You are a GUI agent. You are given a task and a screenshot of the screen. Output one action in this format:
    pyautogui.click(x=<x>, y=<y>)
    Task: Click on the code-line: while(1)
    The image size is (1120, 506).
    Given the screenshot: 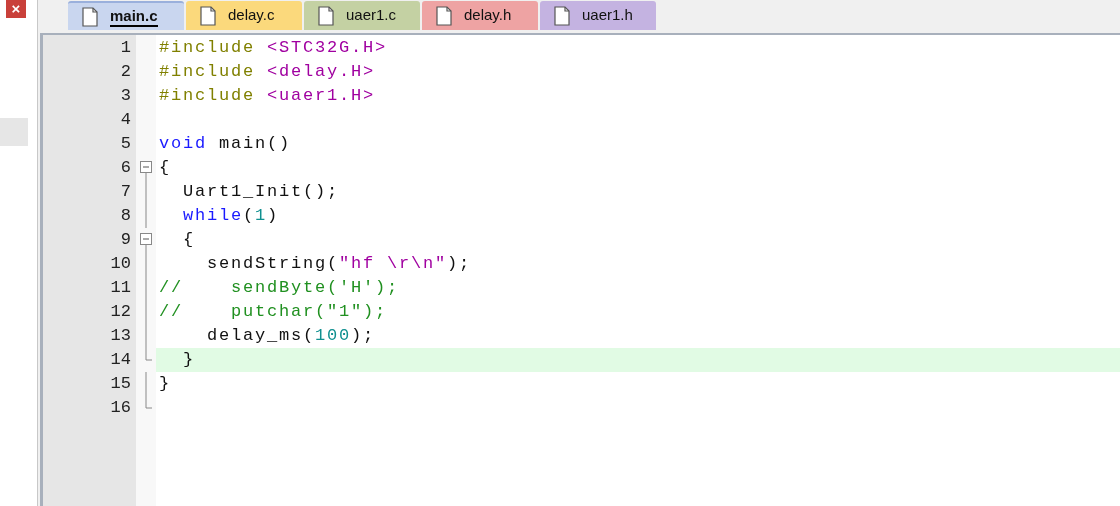 What is the action you would take?
    pyautogui.click(x=231, y=216)
    